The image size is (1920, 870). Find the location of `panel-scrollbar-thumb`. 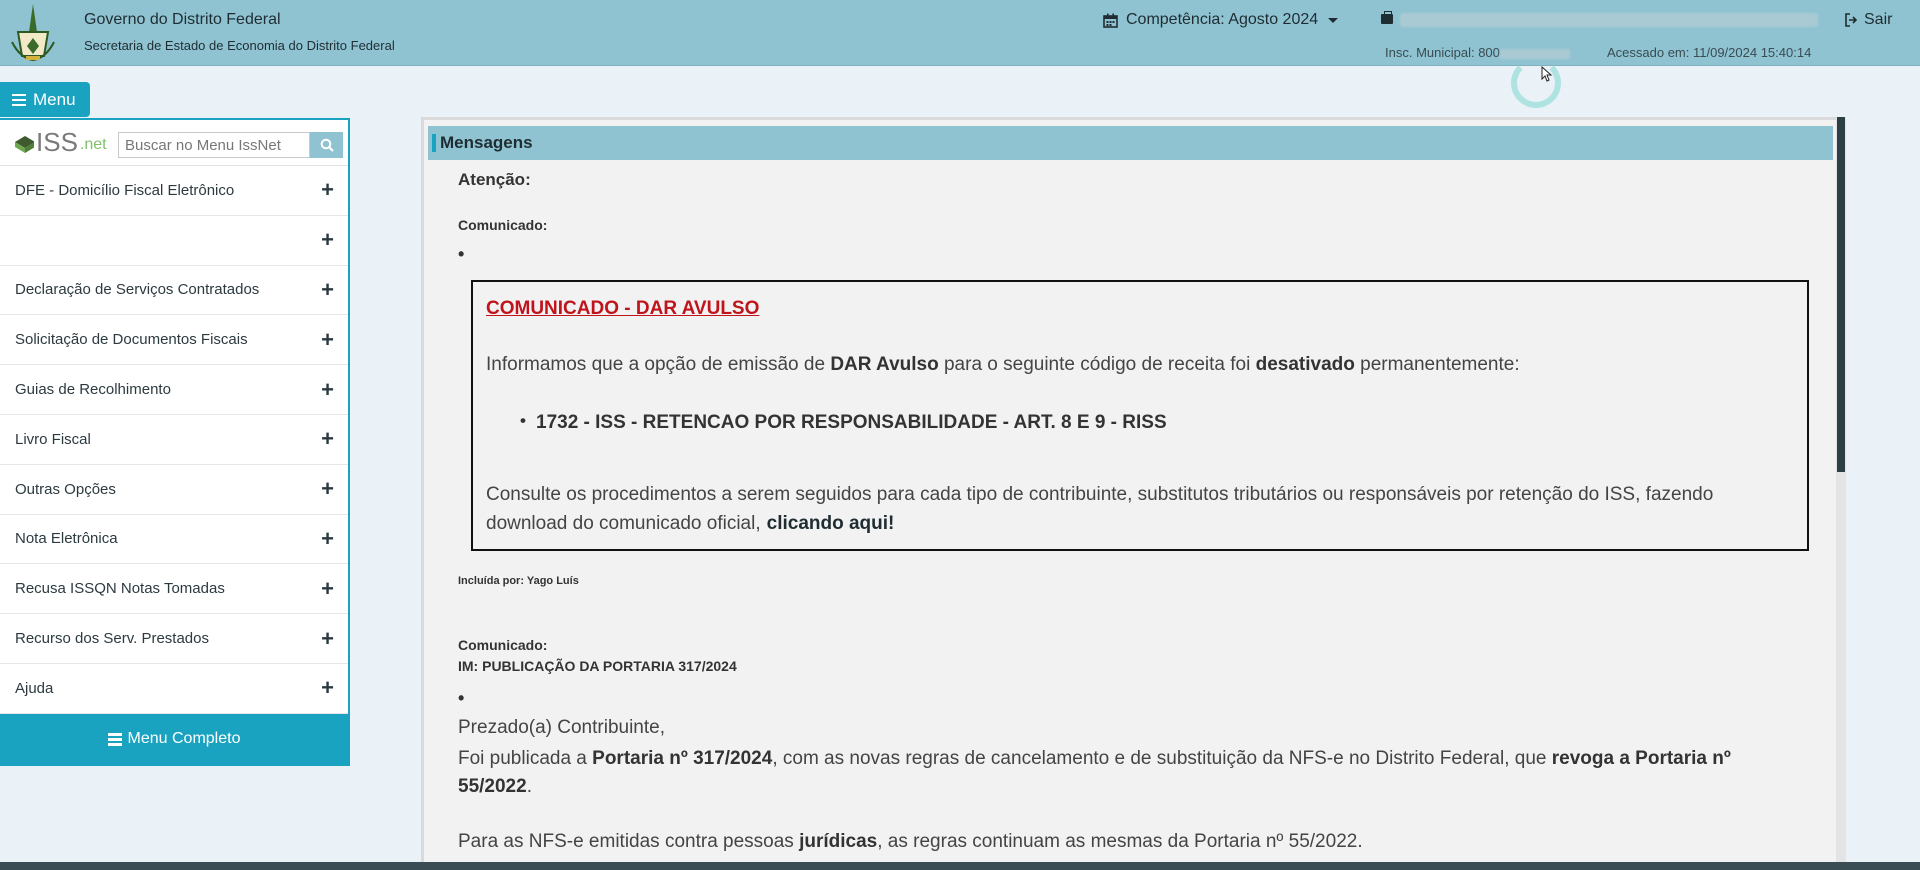

panel-scrollbar-thumb is located at coordinates (1841, 294).